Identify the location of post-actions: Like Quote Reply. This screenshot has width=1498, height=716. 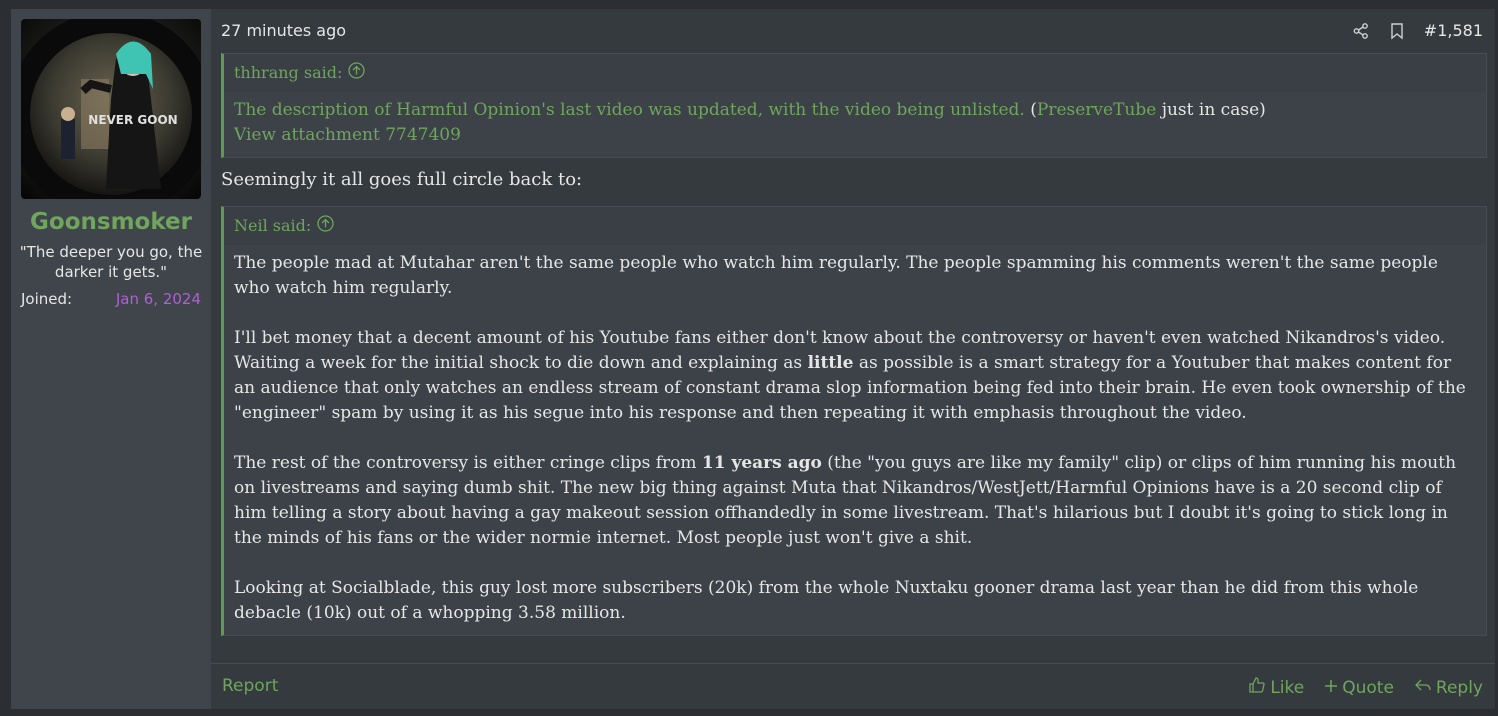
(1365, 687).